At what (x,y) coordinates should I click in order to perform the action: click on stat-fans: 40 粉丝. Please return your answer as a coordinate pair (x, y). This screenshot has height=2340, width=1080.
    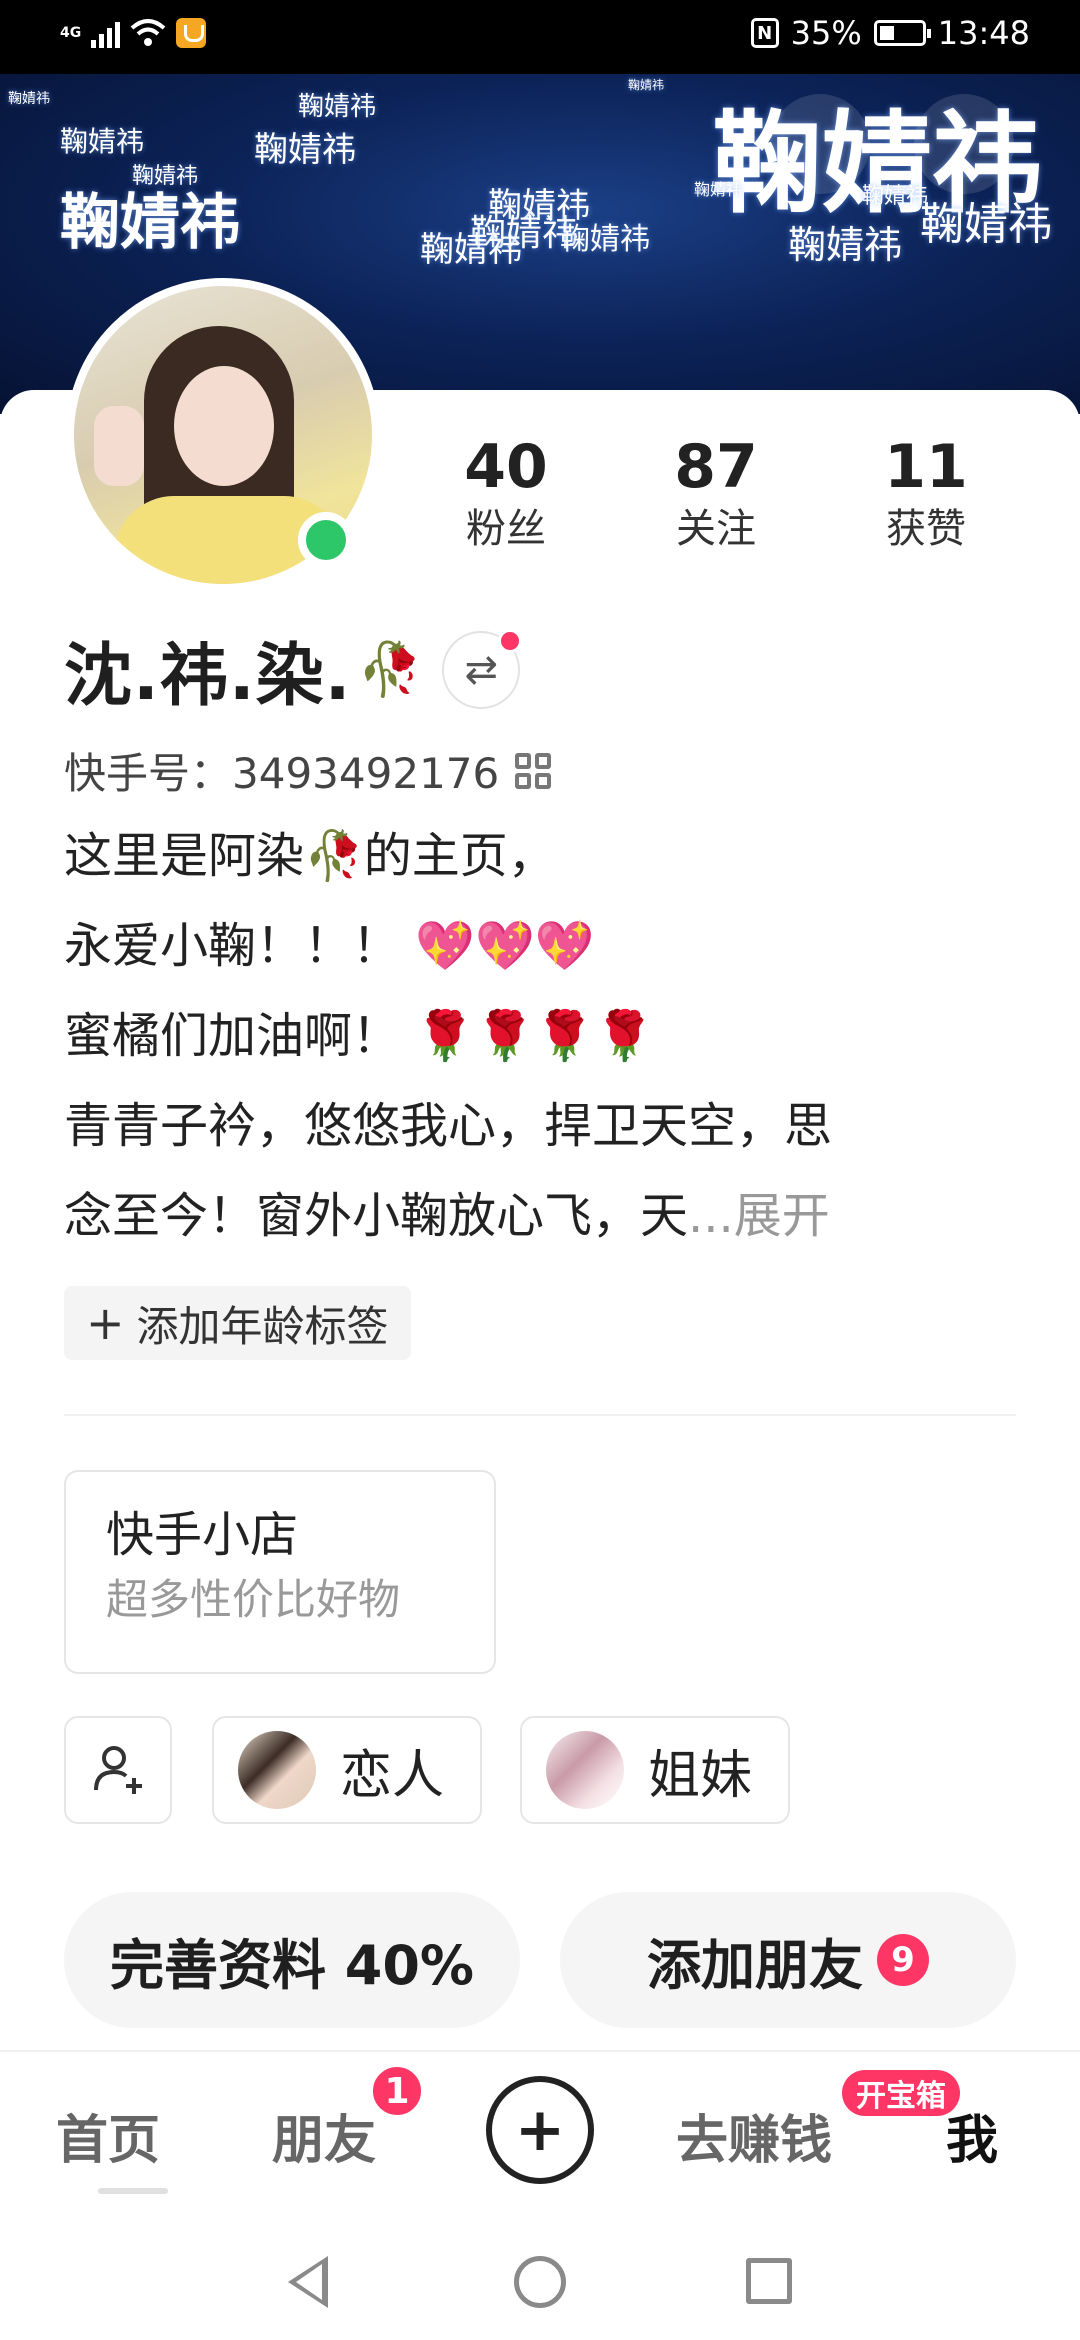
    Looking at the image, I should click on (506, 493).